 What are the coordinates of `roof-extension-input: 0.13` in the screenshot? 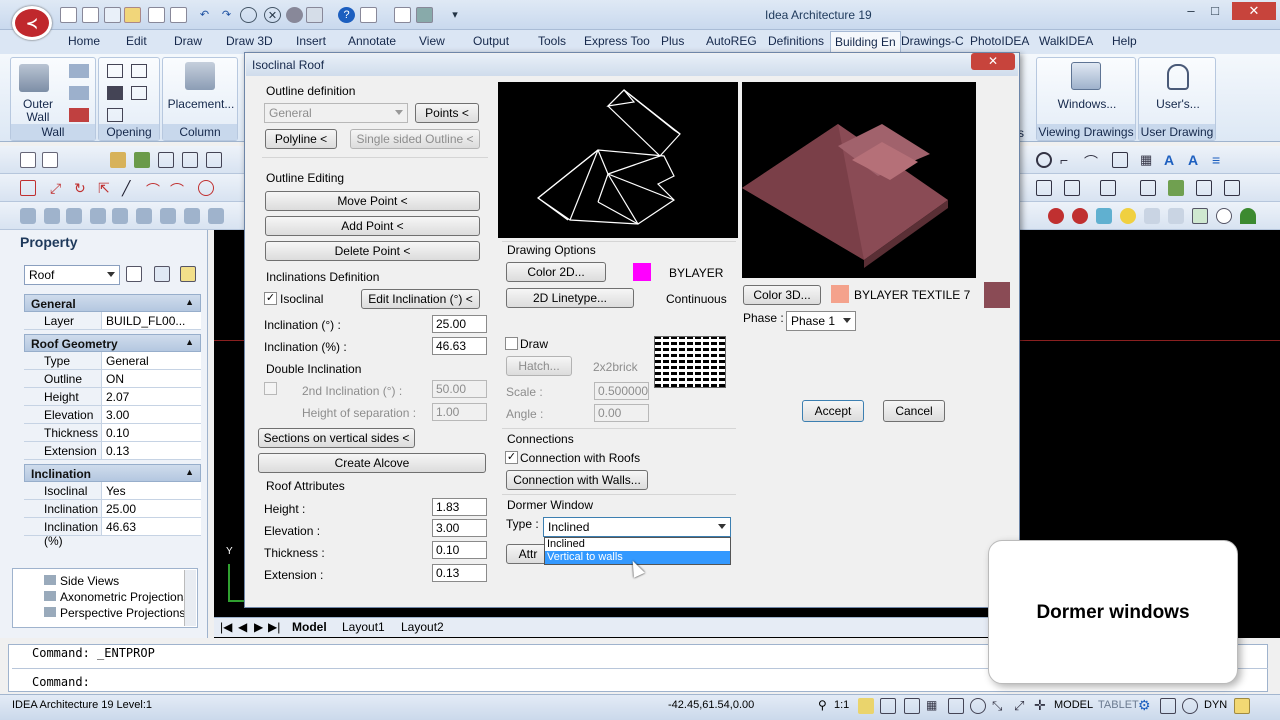 It's located at (459, 573).